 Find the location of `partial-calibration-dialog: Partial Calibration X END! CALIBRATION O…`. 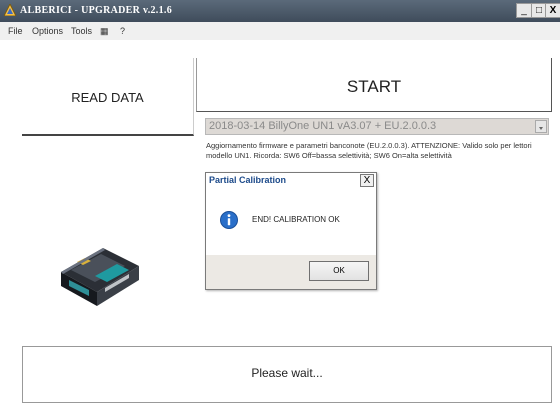

partial-calibration-dialog: Partial Calibration X END! CALIBRATION O… is located at coordinates (291, 231).